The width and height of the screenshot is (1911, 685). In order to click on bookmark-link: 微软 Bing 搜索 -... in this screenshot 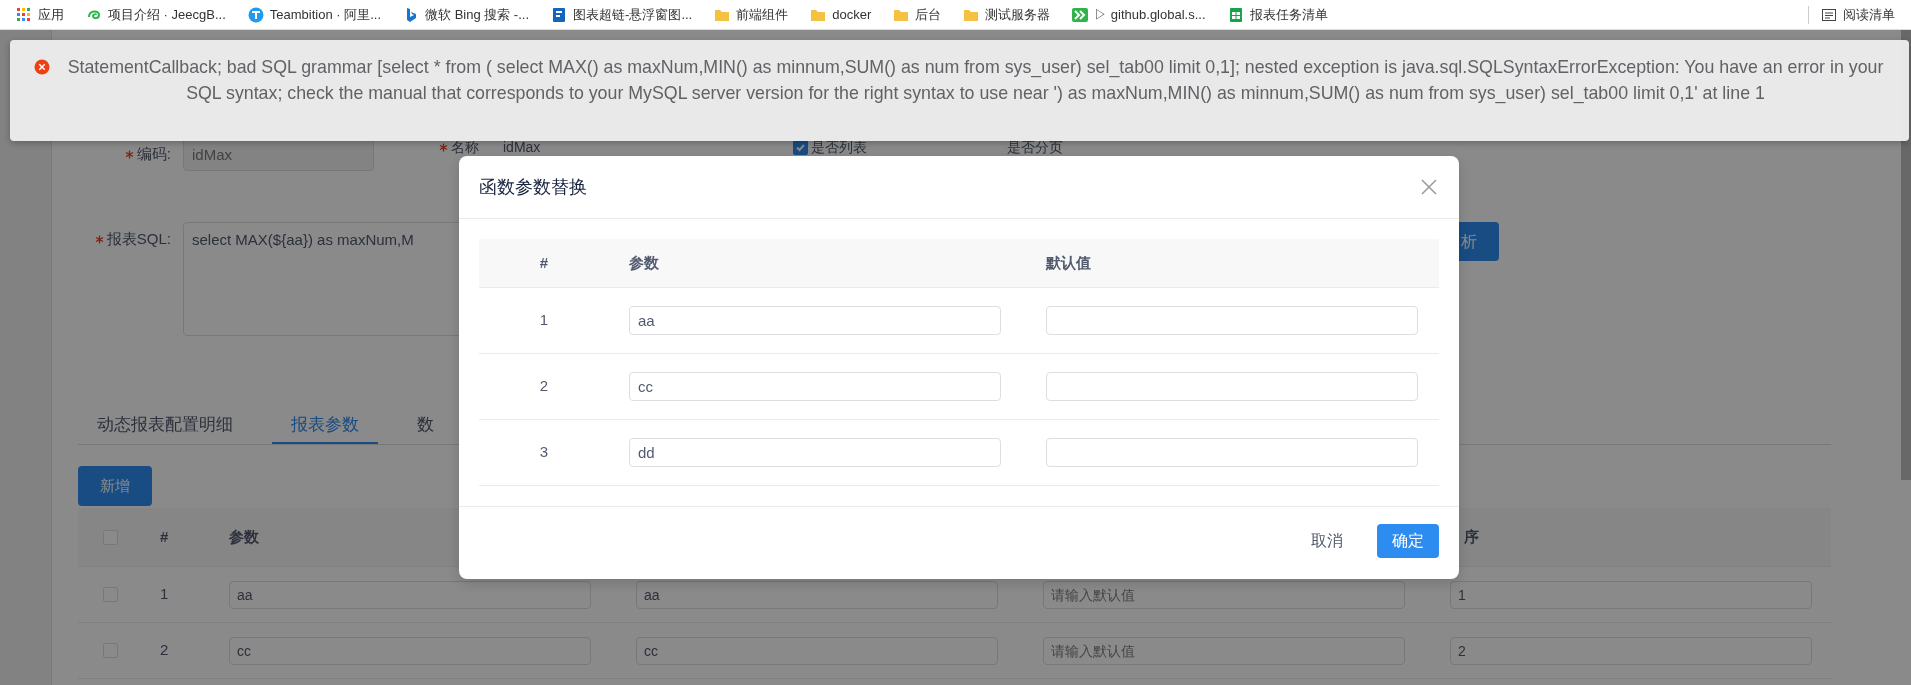, I will do `click(466, 14)`.